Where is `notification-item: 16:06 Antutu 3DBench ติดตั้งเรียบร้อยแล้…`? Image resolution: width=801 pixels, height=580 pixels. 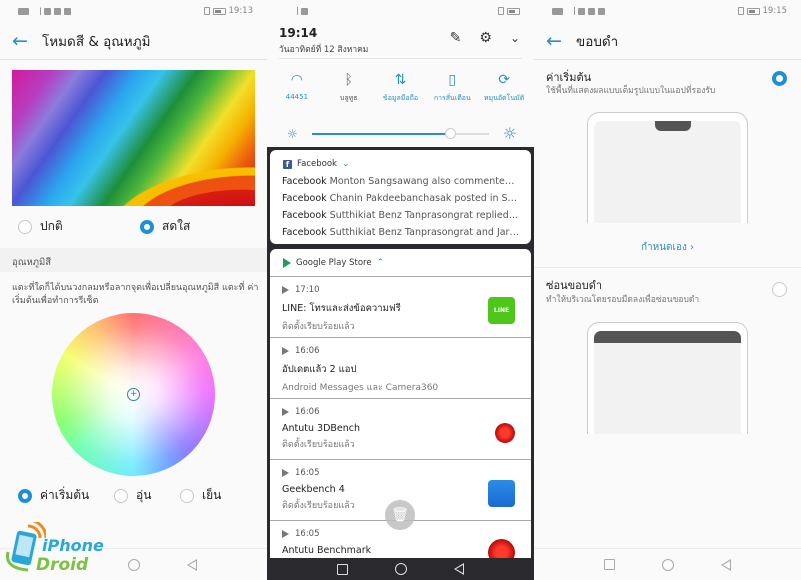
notification-item: 16:06 Antutu 3DBench ติดตั้งเรียบร้อยแล้… is located at coordinates (400, 428).